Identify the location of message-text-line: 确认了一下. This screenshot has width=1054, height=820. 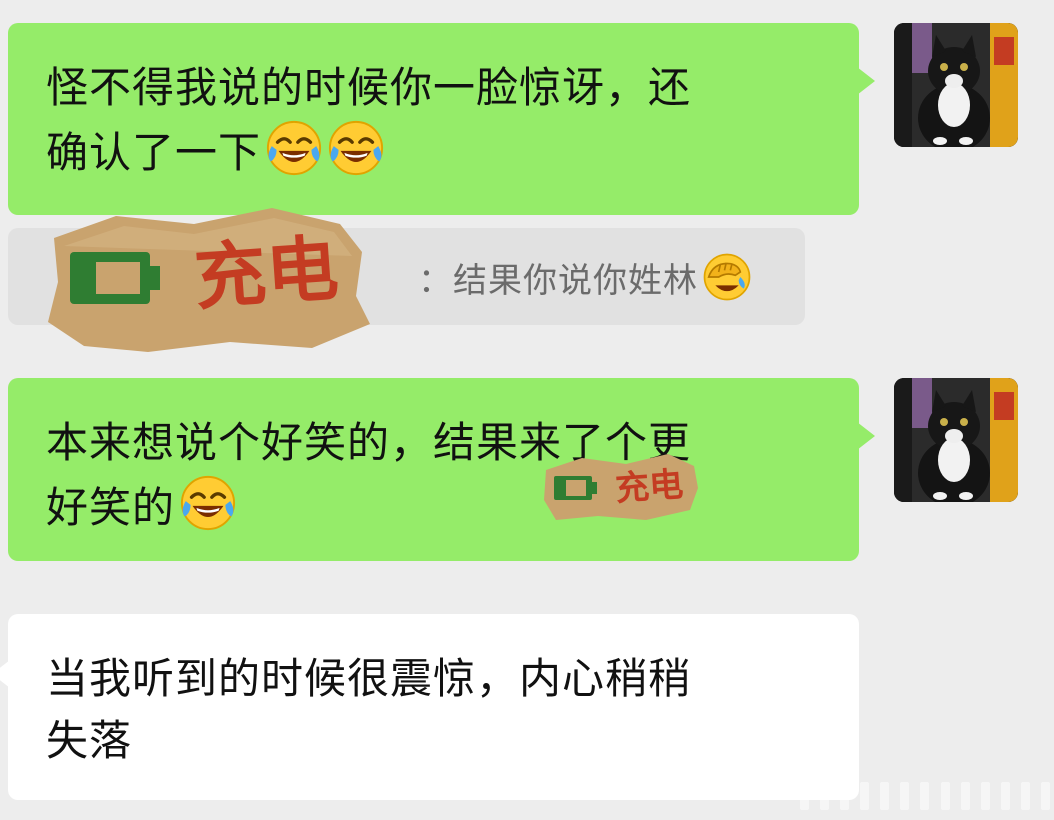
(437, 151).